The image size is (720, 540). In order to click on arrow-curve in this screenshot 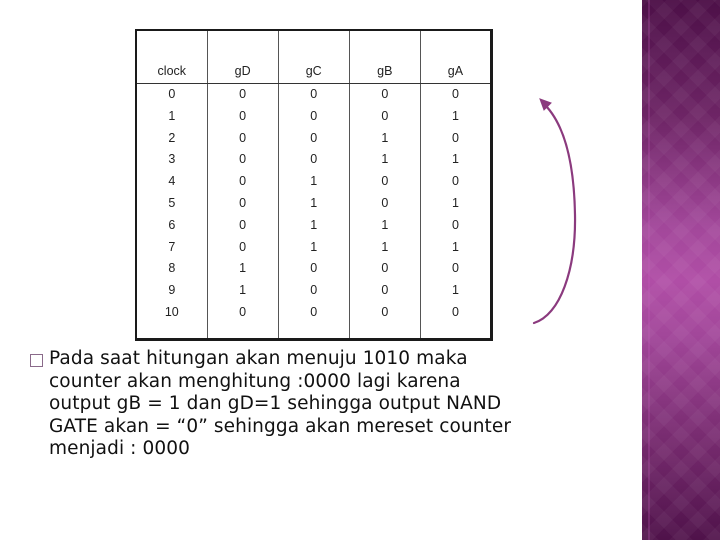, I will do `click(554, 212)`.